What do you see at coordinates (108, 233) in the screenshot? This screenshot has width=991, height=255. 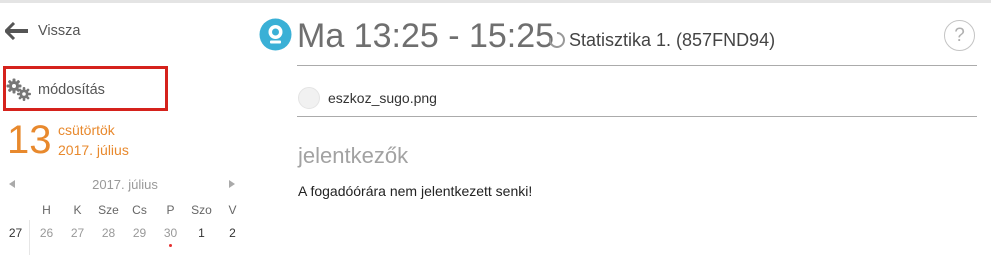 I see `calendar-day: 28` at bounding box center [108, 233].